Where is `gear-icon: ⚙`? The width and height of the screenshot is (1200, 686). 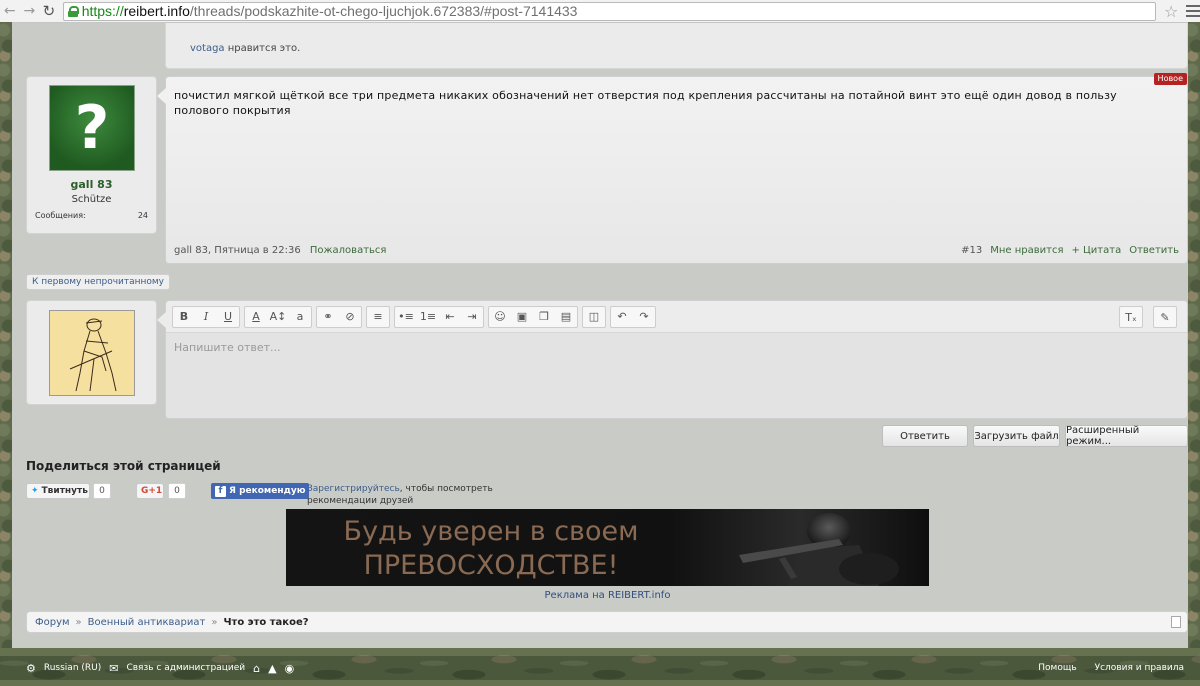 gear-icon: ⚙ is located at coordinates (31, 668).